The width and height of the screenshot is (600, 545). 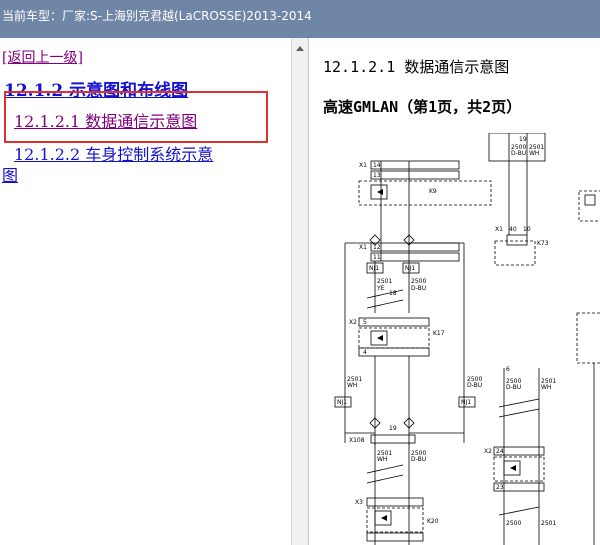 I want to click on label-x108: X108, so click(x=357, y=440).